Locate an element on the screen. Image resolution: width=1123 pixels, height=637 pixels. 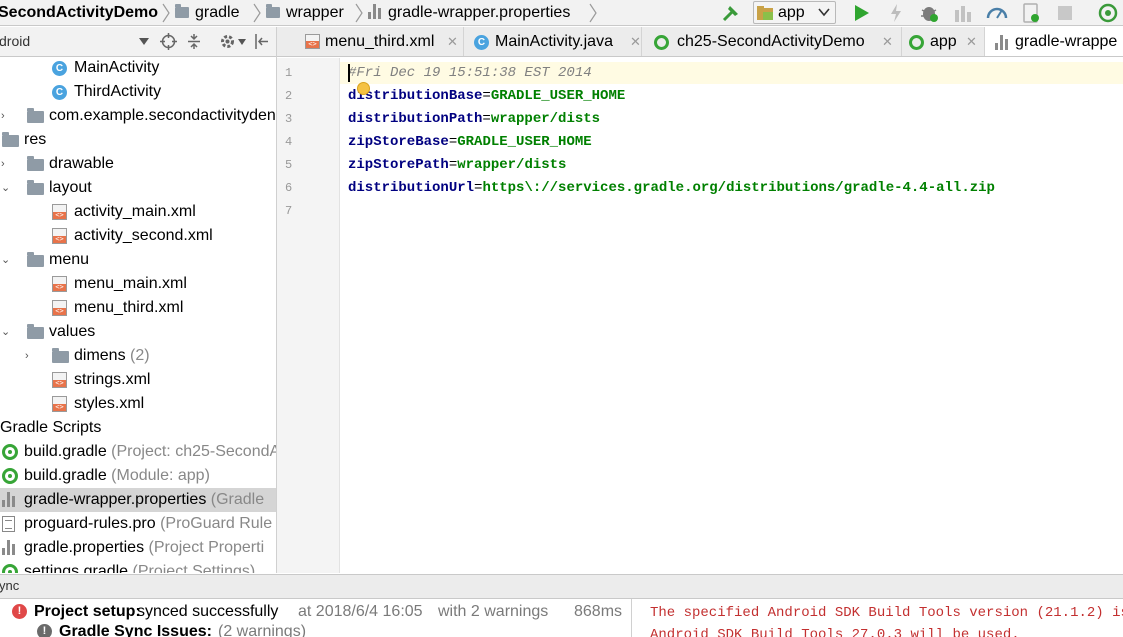
run-icon is located at coordinates (861, 13).